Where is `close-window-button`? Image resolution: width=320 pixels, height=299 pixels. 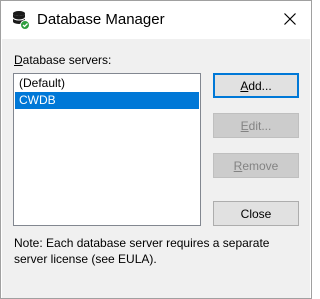 close-window-button is located at coordinates (290, 20).